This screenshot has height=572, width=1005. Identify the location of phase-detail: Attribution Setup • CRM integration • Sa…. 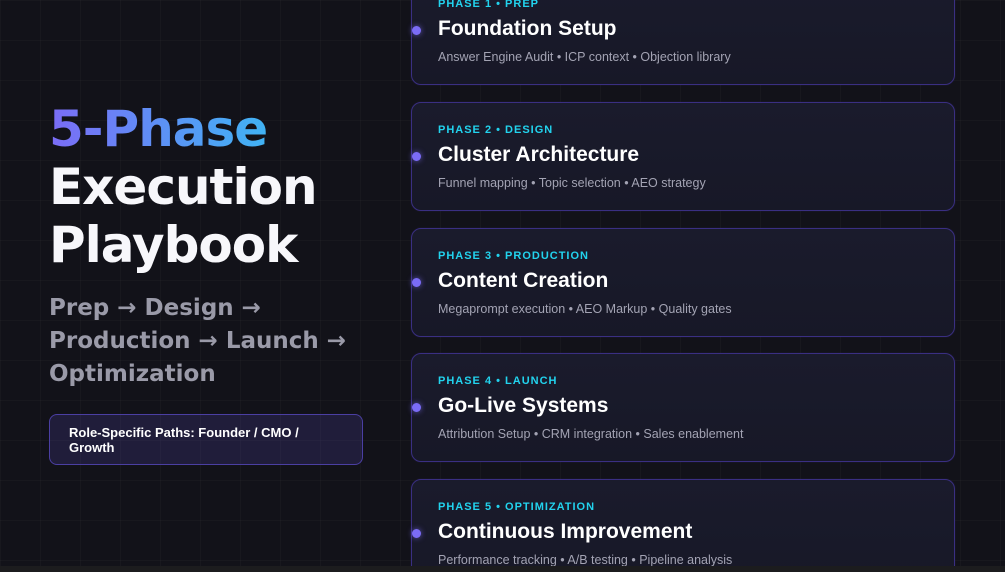
(591, 434).